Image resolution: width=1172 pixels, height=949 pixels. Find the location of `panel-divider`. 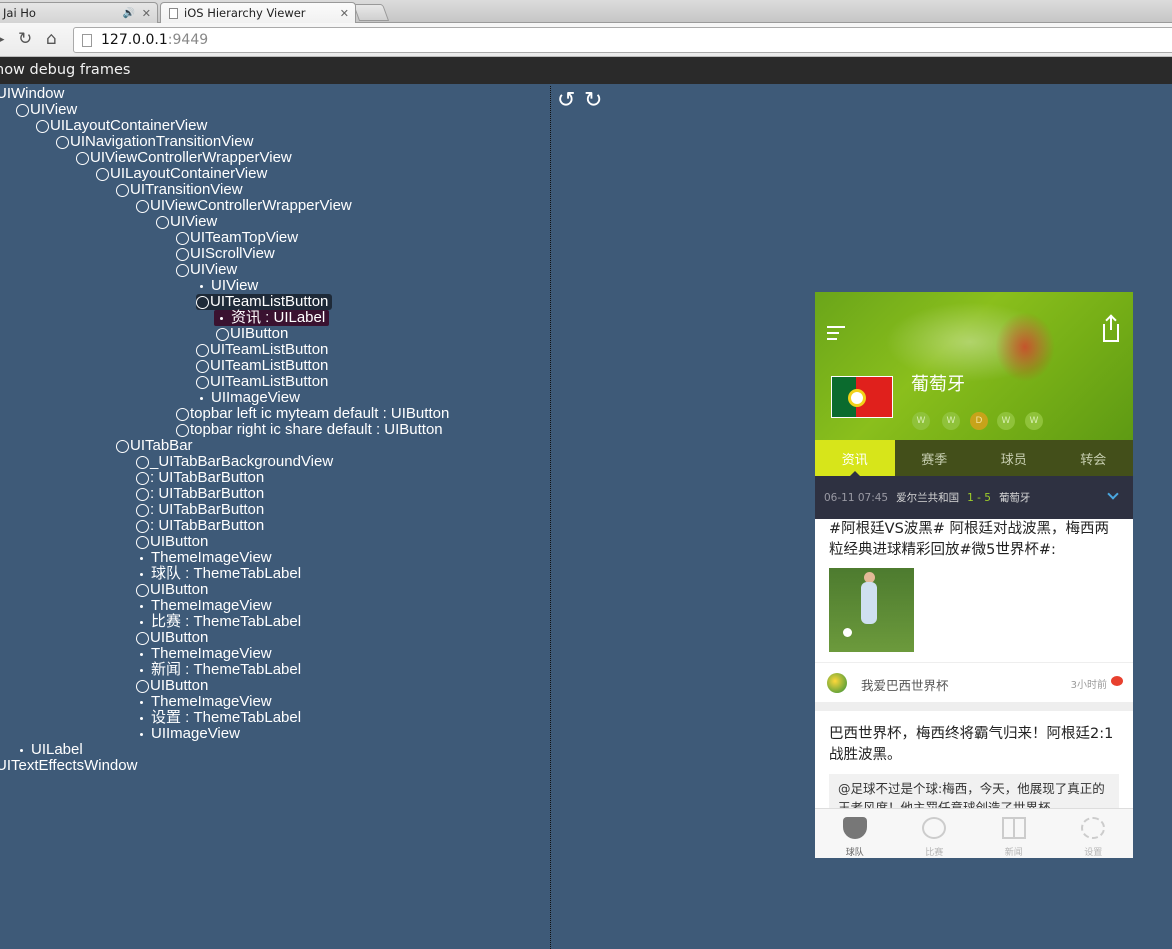

panel-divider is located at coordinates (550, 517).